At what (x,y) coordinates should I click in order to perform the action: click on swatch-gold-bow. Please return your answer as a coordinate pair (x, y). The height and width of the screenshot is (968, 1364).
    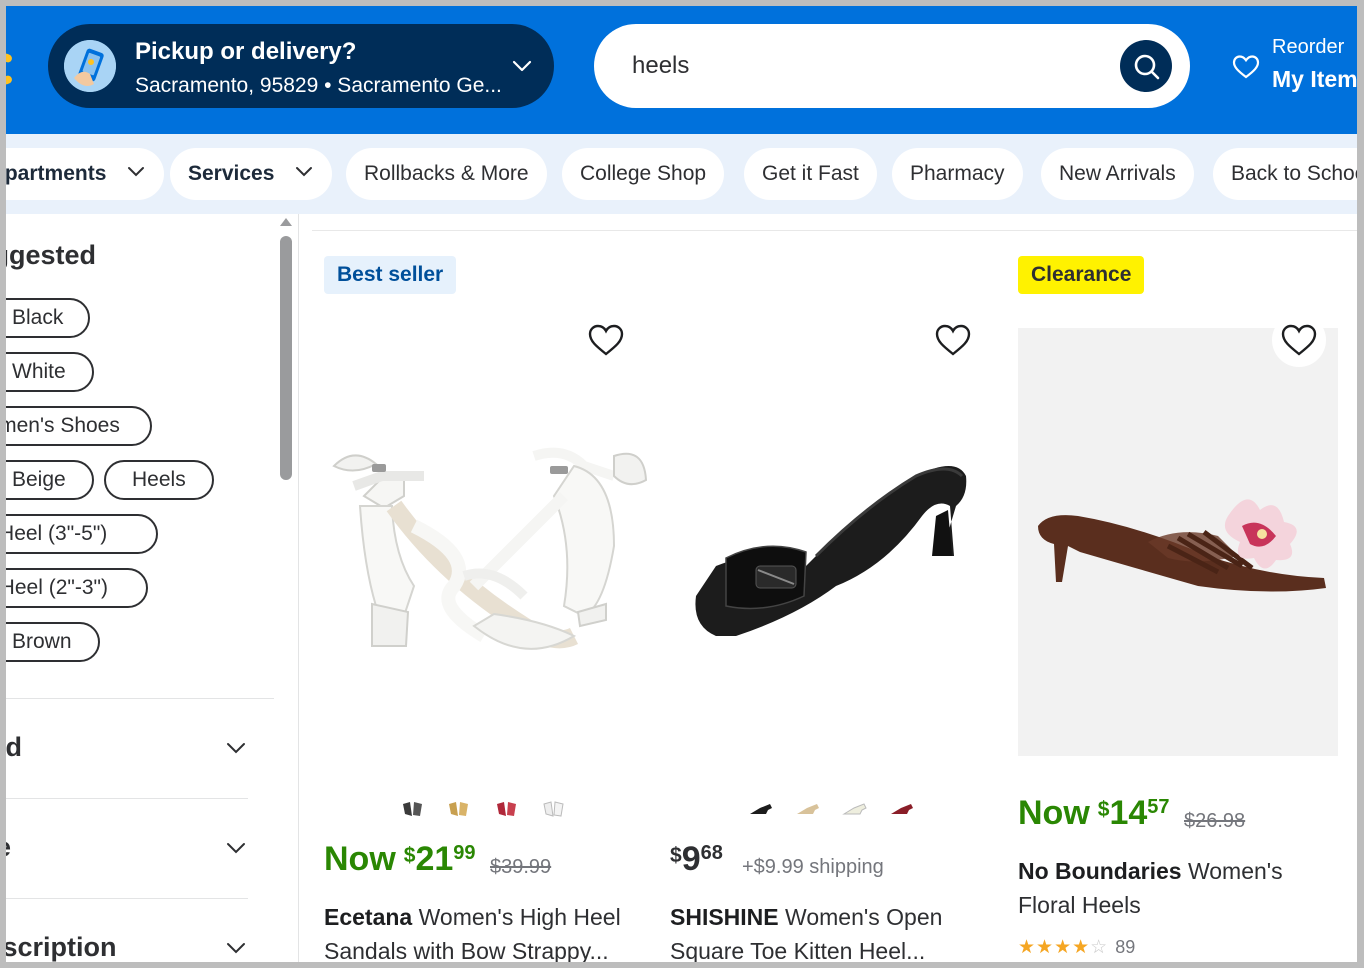
    Looking at the image, I should click on (459, 809).